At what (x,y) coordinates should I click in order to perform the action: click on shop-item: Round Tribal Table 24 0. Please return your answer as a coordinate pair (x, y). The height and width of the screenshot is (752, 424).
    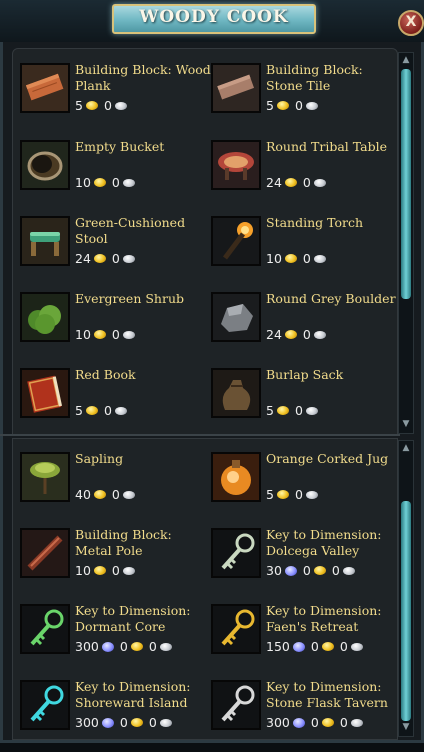
    Looking at the image, I should click on (306, 175).